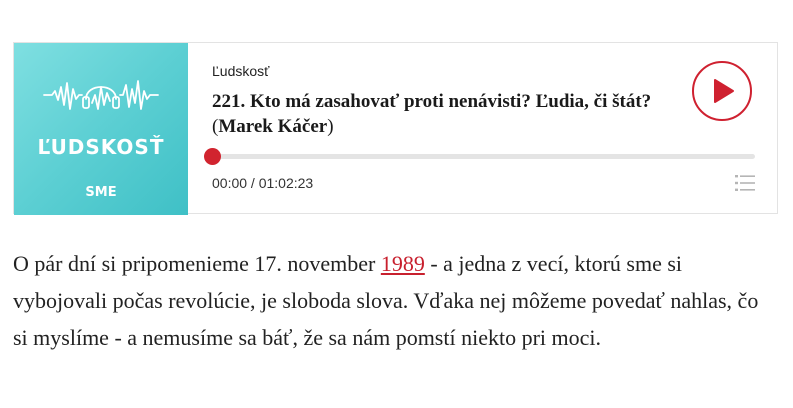 The height and width of the screenshot is (408, 793). What do you see at coordinates (240, 71) in the screenshot?
I see `podcast-show-name: Ľudskosť` at bounding box center [240, 71].